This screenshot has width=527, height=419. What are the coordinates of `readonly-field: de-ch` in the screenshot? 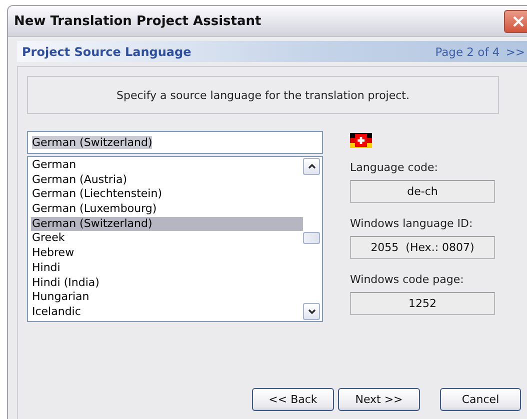 It's located at (422, 191).